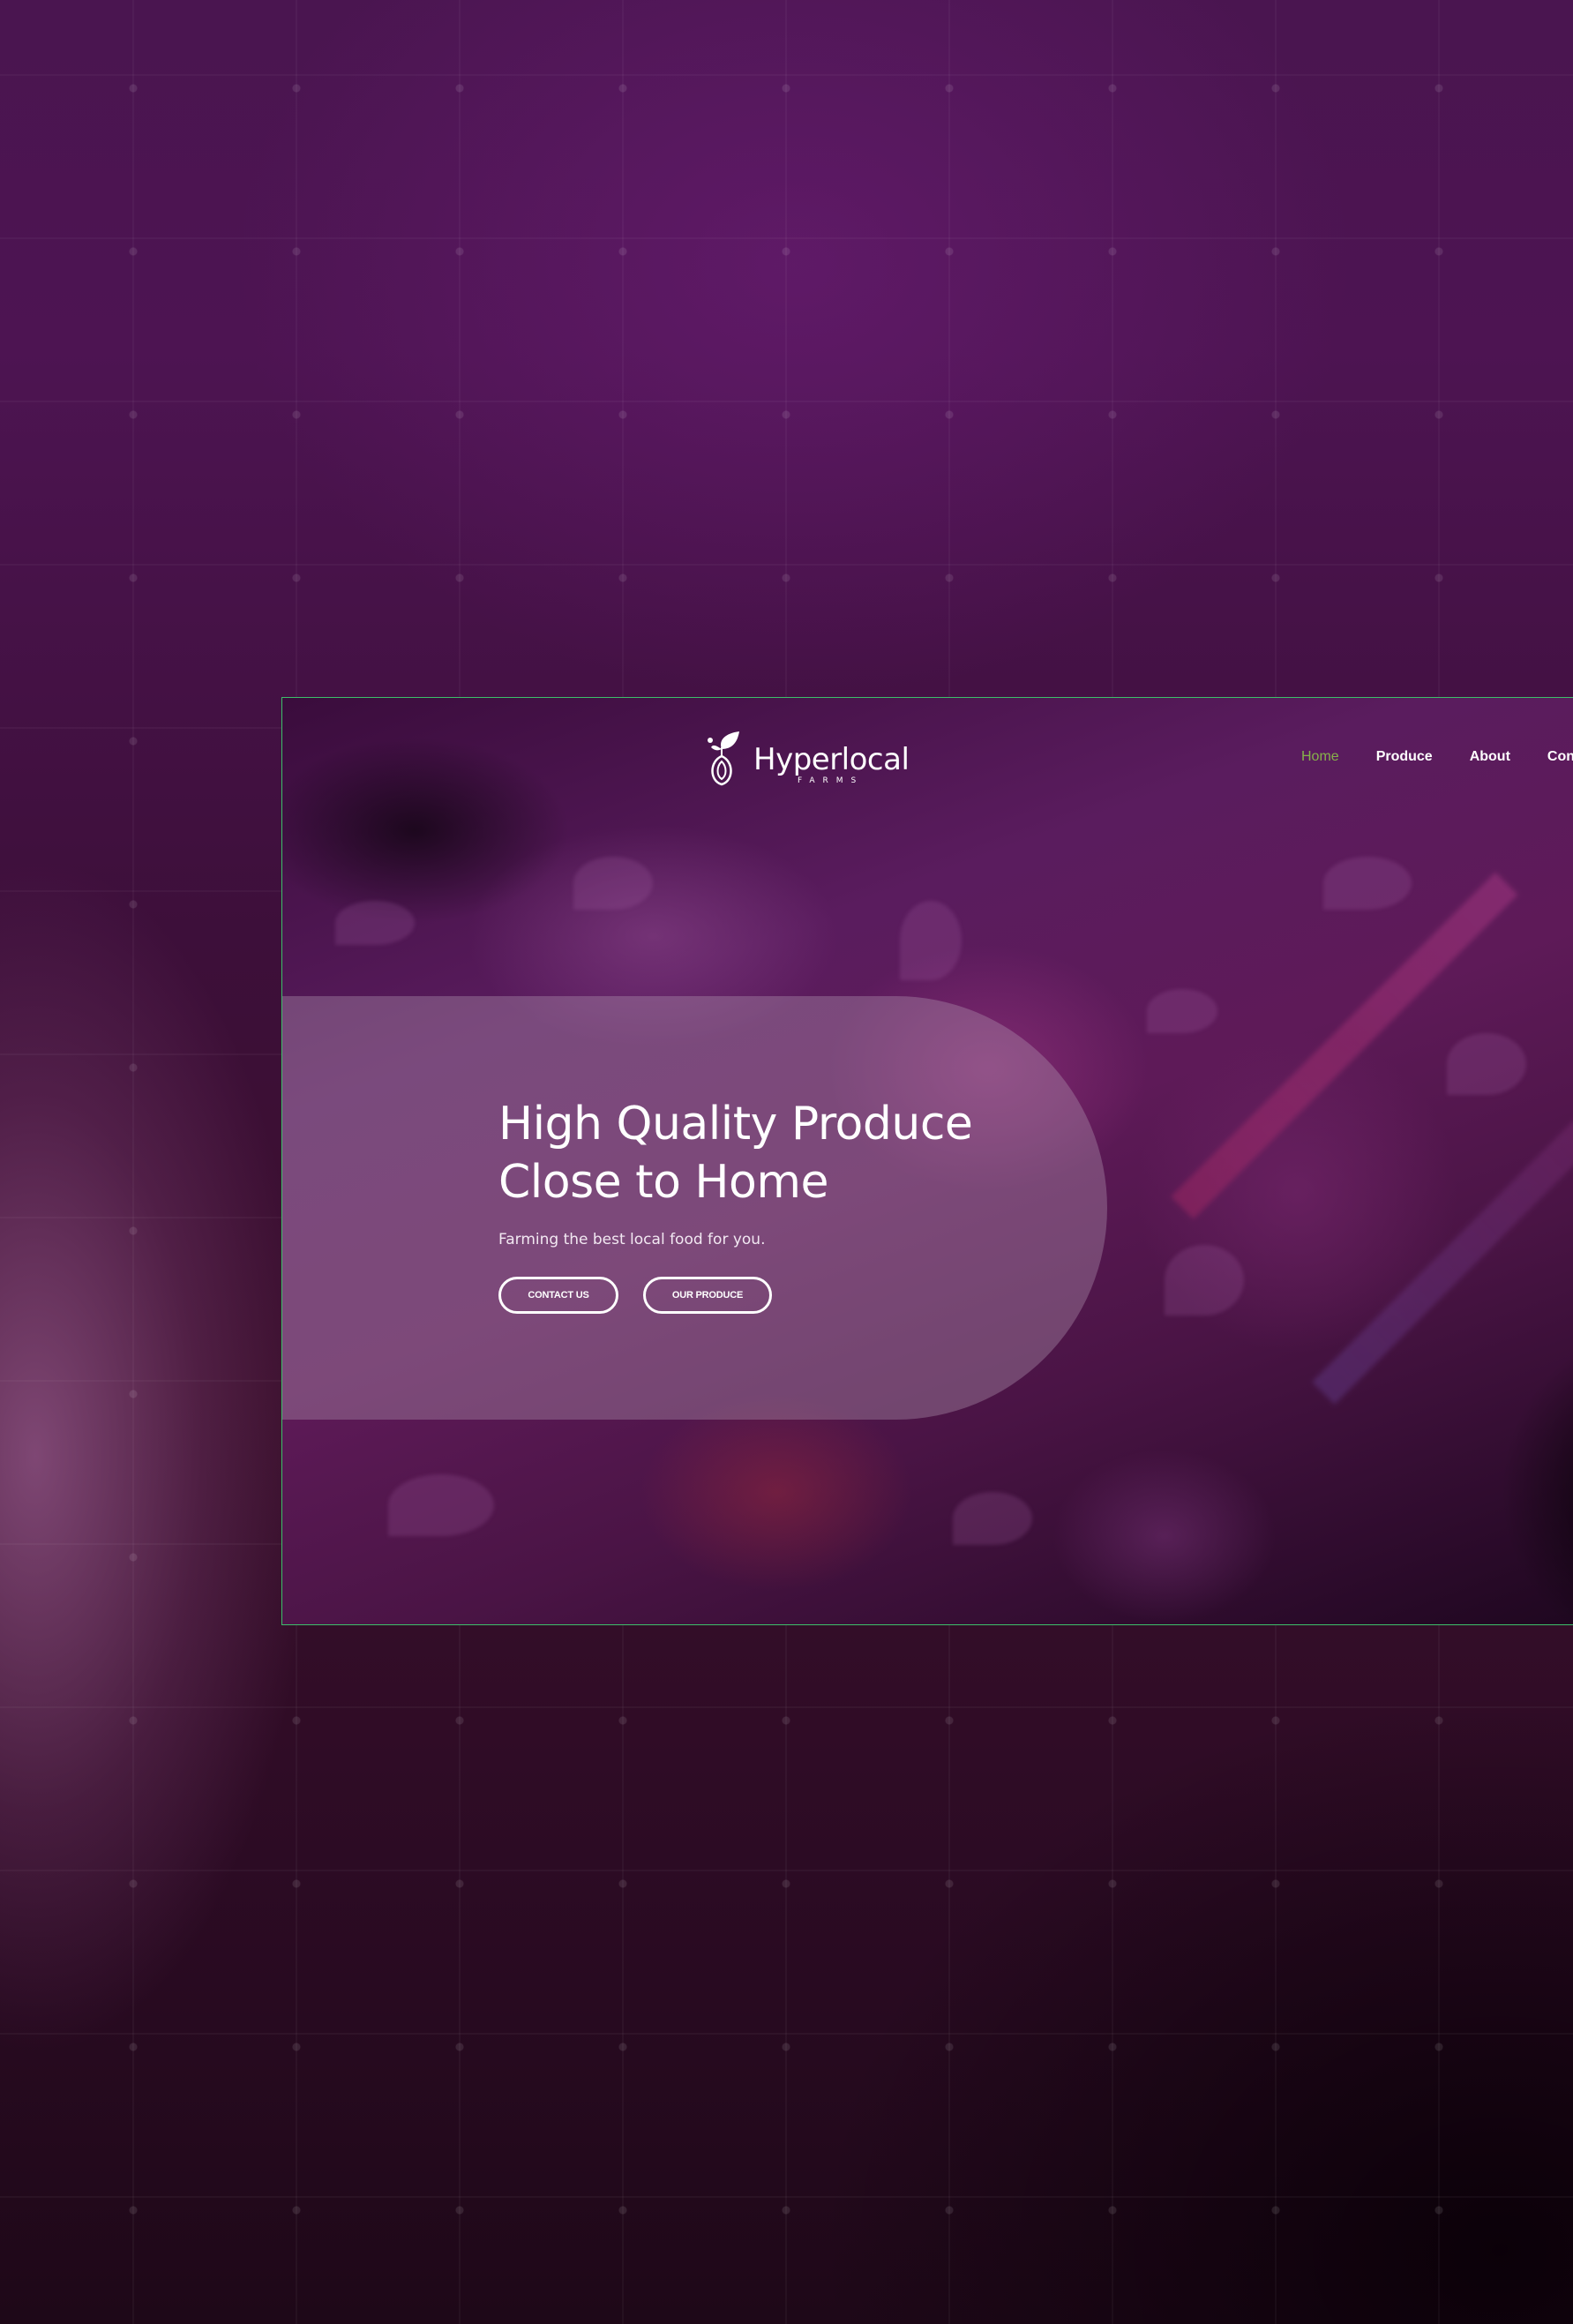 Image resolution: width=1573 pixels, height=2324 pixels. What do you see at coordinates (1437, 757) in the screenshot?
I see `main-nav: Home Produce About Cont` at bounding box center [1437, 757].